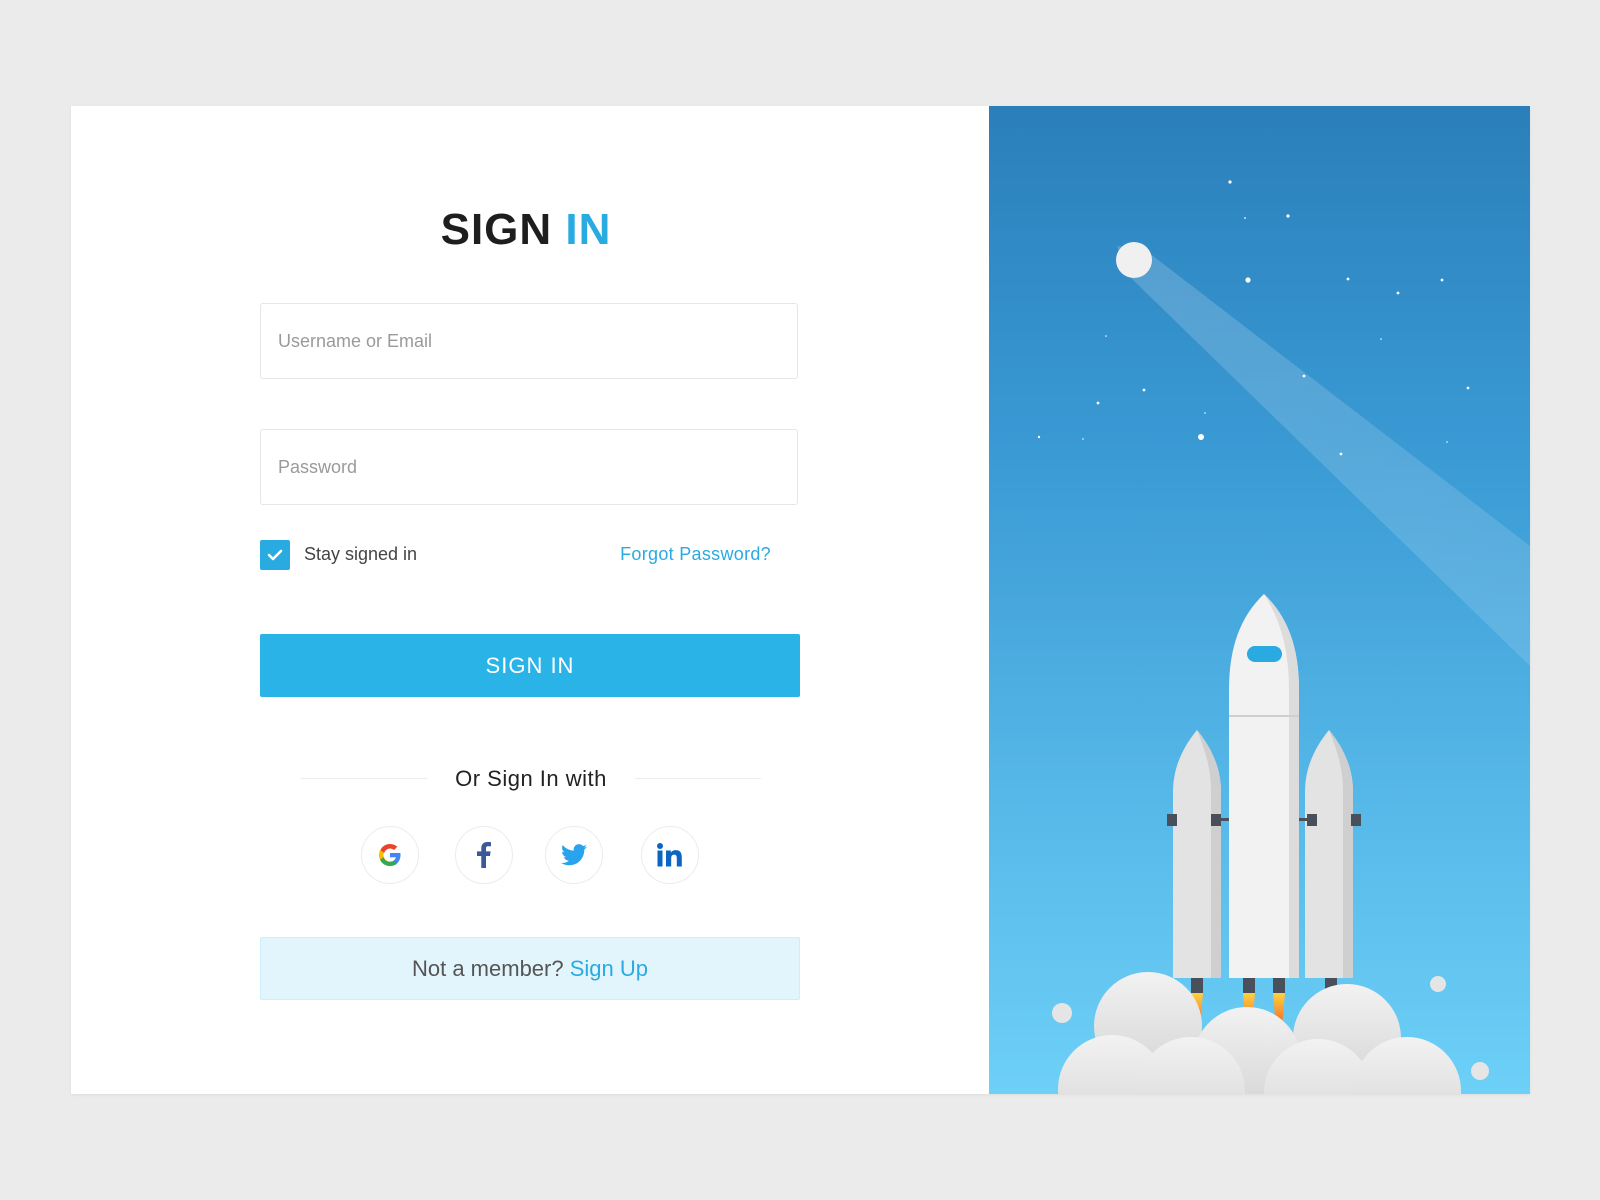  Describe the element at coordinates (529, 555) in the screenshot. I see `remember-forgot-row: Stay signed in Forgot Password?` at that location.